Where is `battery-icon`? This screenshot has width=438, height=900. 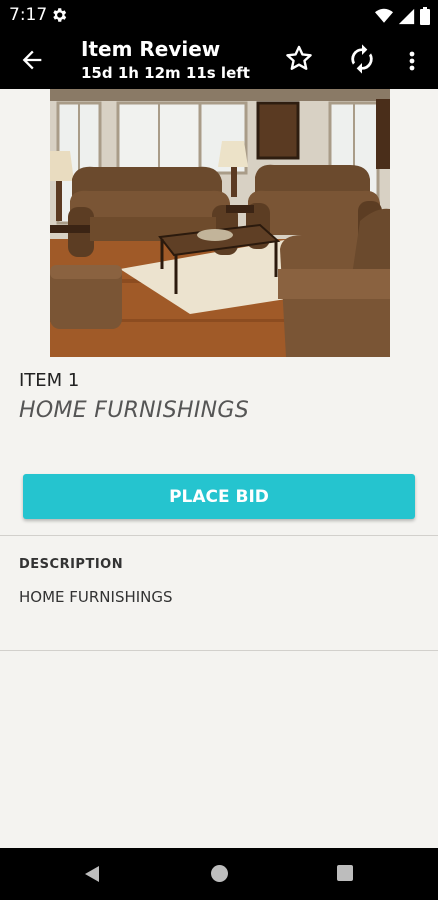 battery-icon is located at coordinates (425, 16).